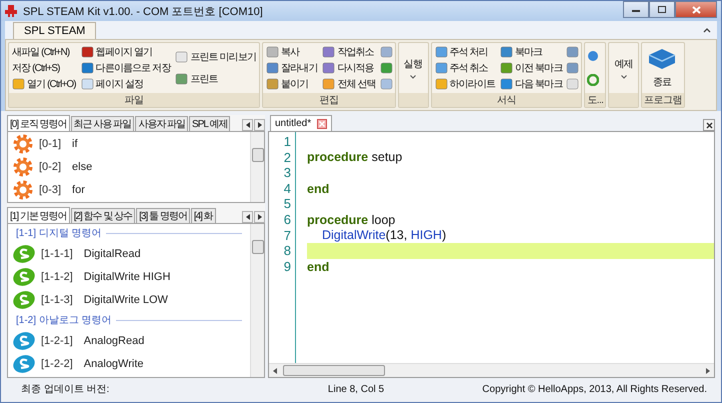 Image resolution: width=722 pixels, height=403 pixels. What do you see at coordinates (114, 340) in the screenshot?
I see `command-name: AnalogRead` at bounding box center [114, 340].